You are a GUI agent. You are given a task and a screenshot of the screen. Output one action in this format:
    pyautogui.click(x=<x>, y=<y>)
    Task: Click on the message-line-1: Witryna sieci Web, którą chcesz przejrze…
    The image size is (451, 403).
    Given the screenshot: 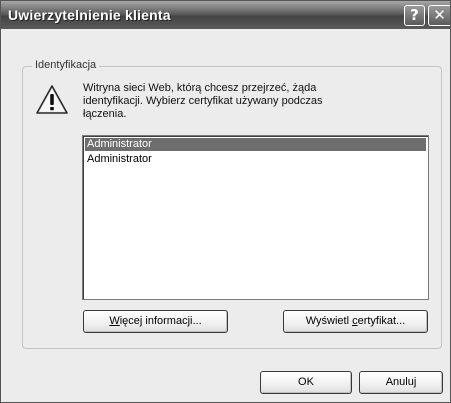 What is the action you would take?
    pyautogui.click(x=200, y=88)
    